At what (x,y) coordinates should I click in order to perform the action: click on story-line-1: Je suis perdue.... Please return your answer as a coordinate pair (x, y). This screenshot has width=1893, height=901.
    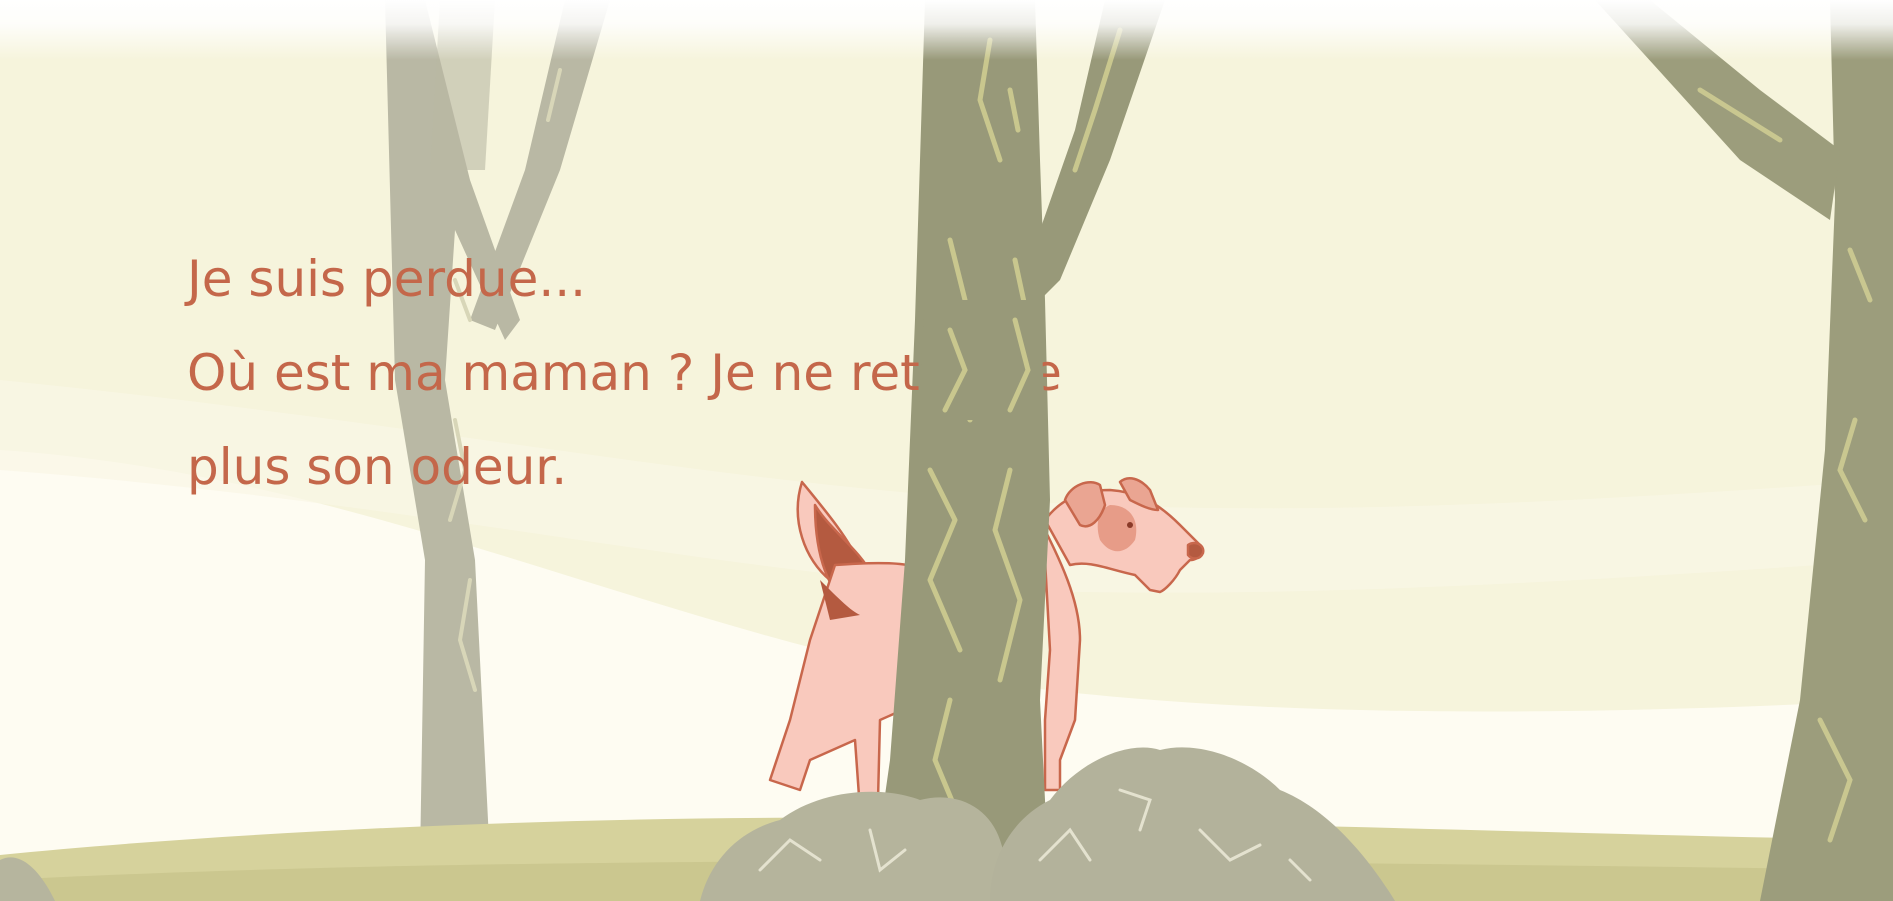
    Looking at the image, I should click on (387, 279).